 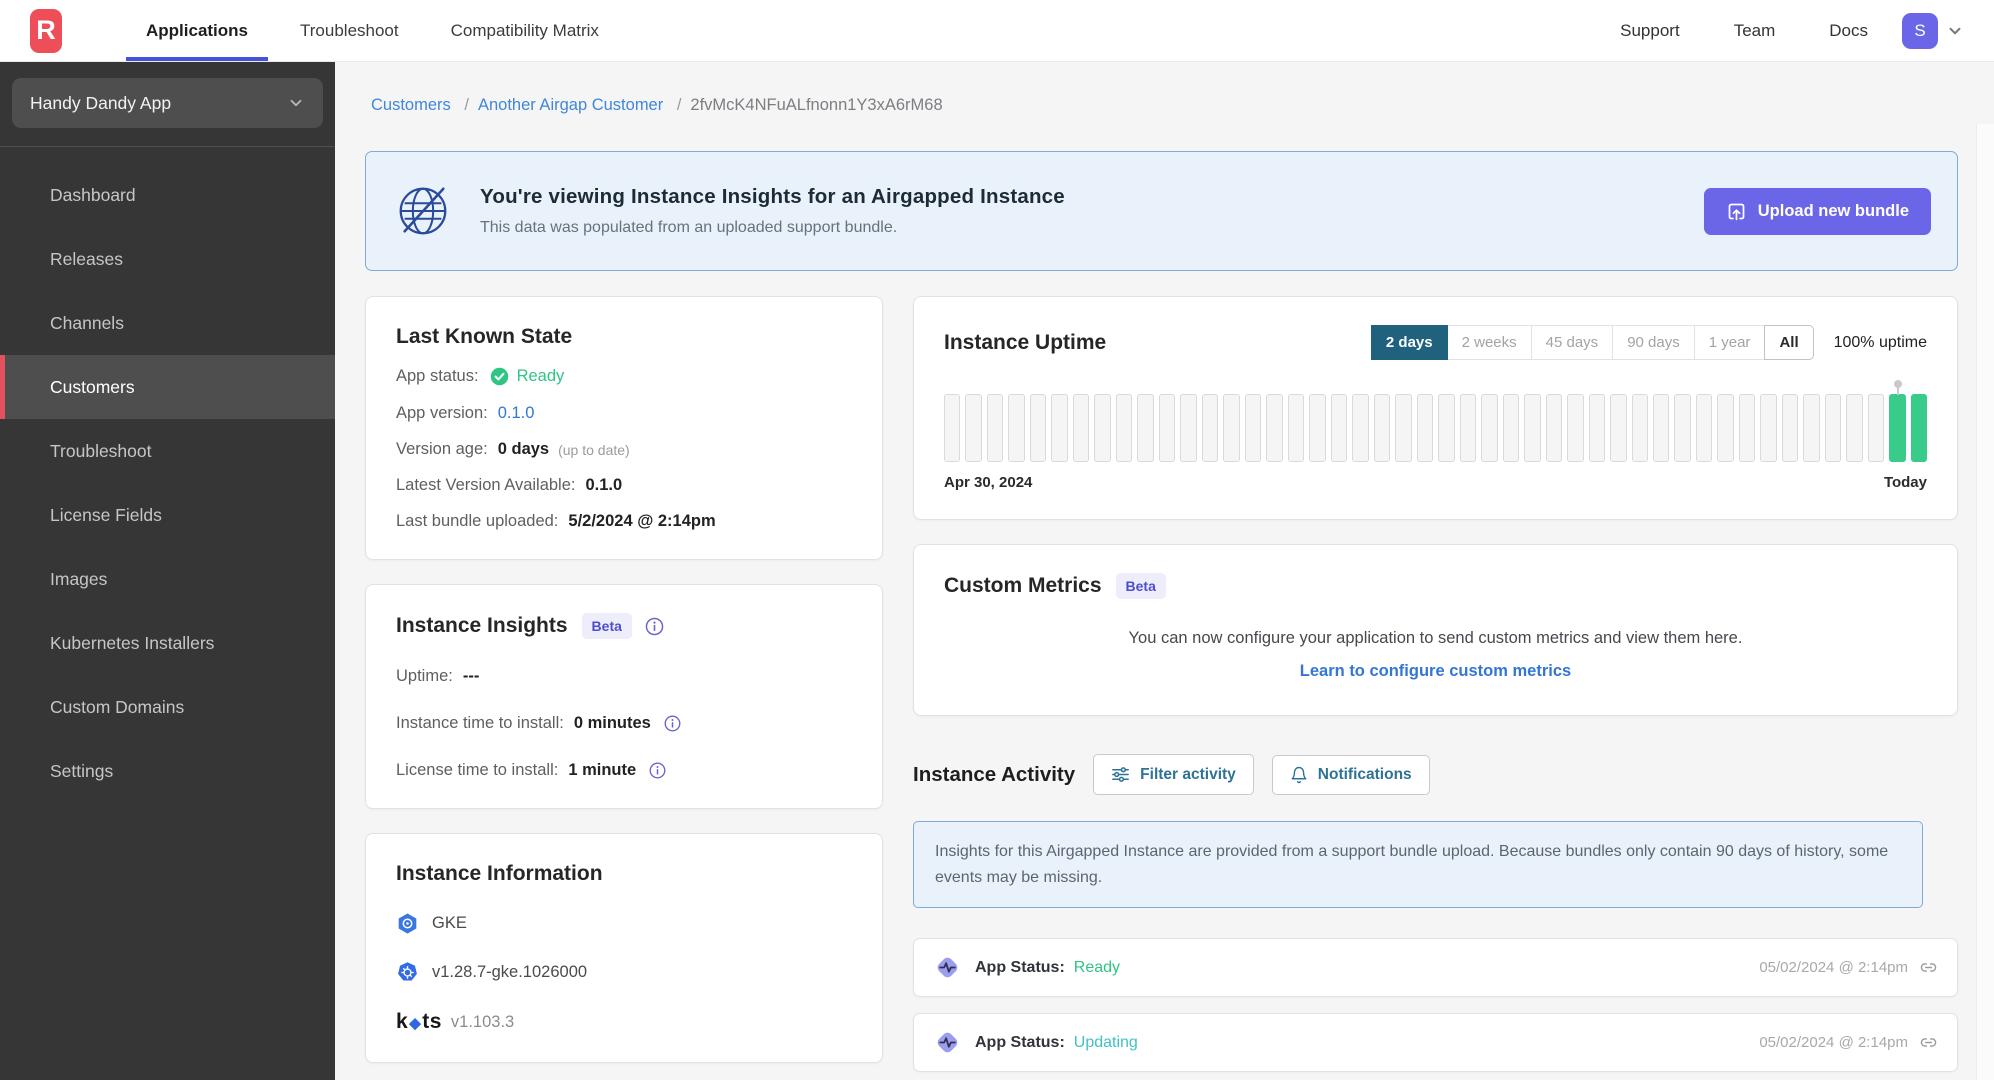 I want to click on app-status-value: Ready, so click(x=540, y=376).